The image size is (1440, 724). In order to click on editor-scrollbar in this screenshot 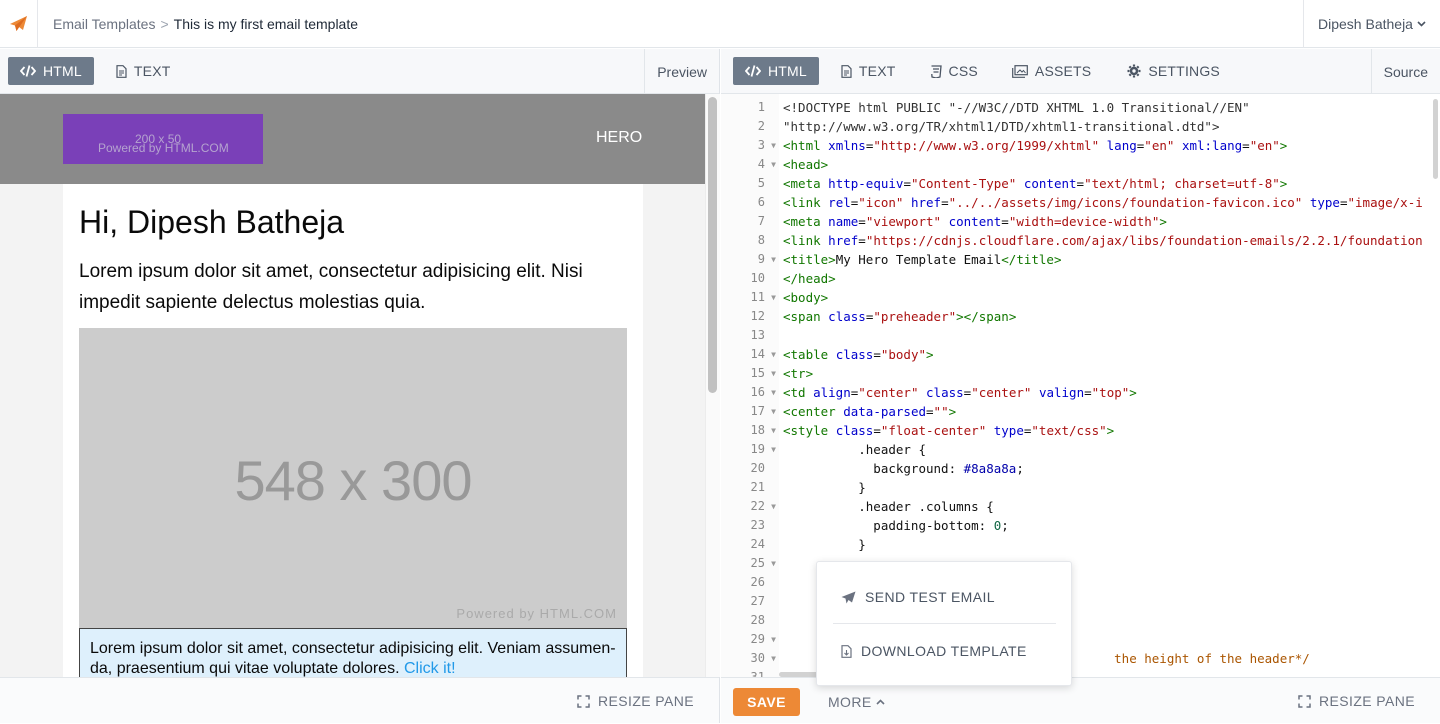, I will do `click(1435, 139)`.